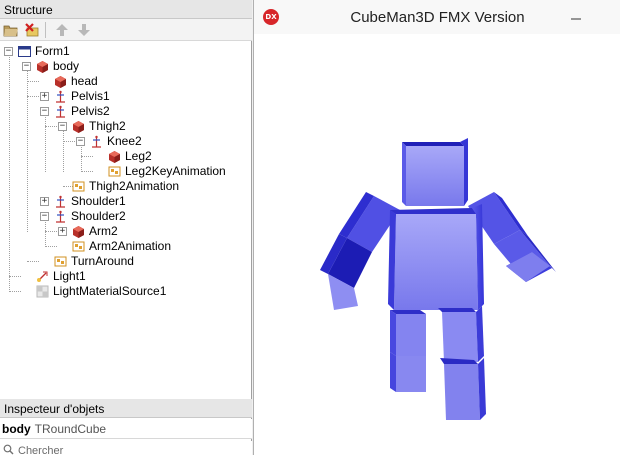 This screenshot has height=455, width=620. Describe the element at coordinates (437, 17) in the screenshot. I see `title-bar: DX CubeMan3D FMX Version` at that location.